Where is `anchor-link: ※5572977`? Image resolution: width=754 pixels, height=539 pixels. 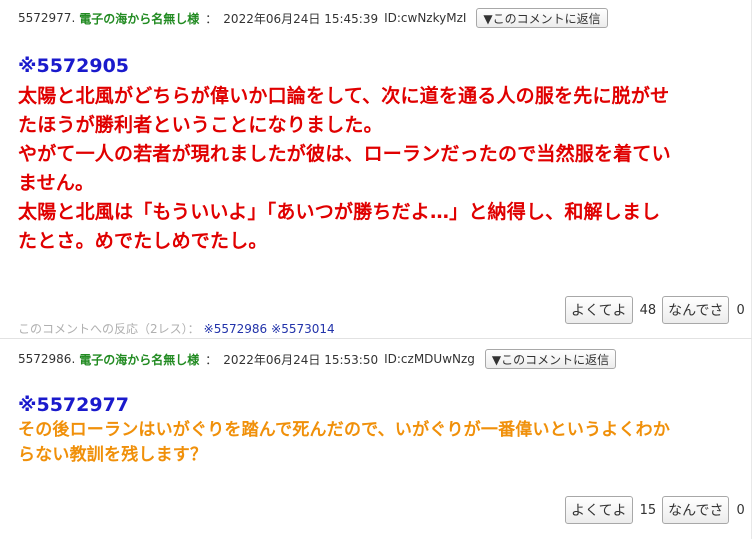
anchor-link: ※5572977 is located at coordinates (73, 405).